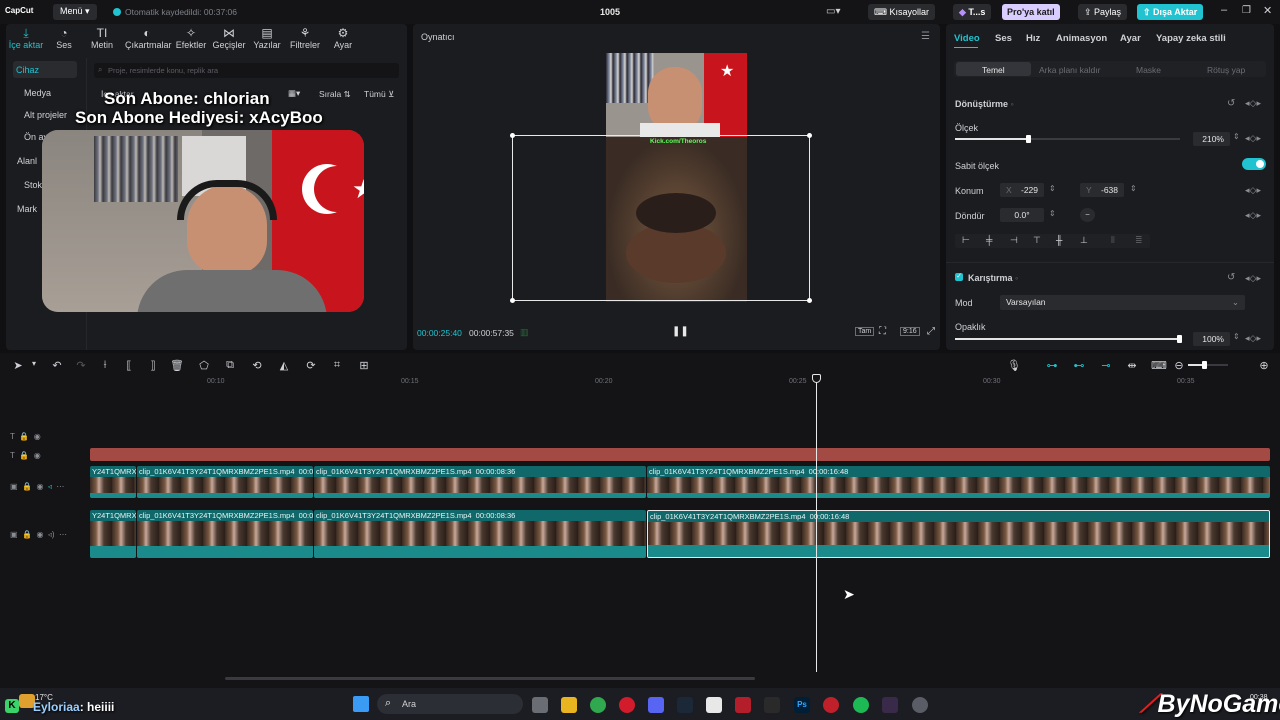 The height and width of the screenshot is (720, 1280). I want to click on align-vcenter-icon: ╫, so click(1059, 240).